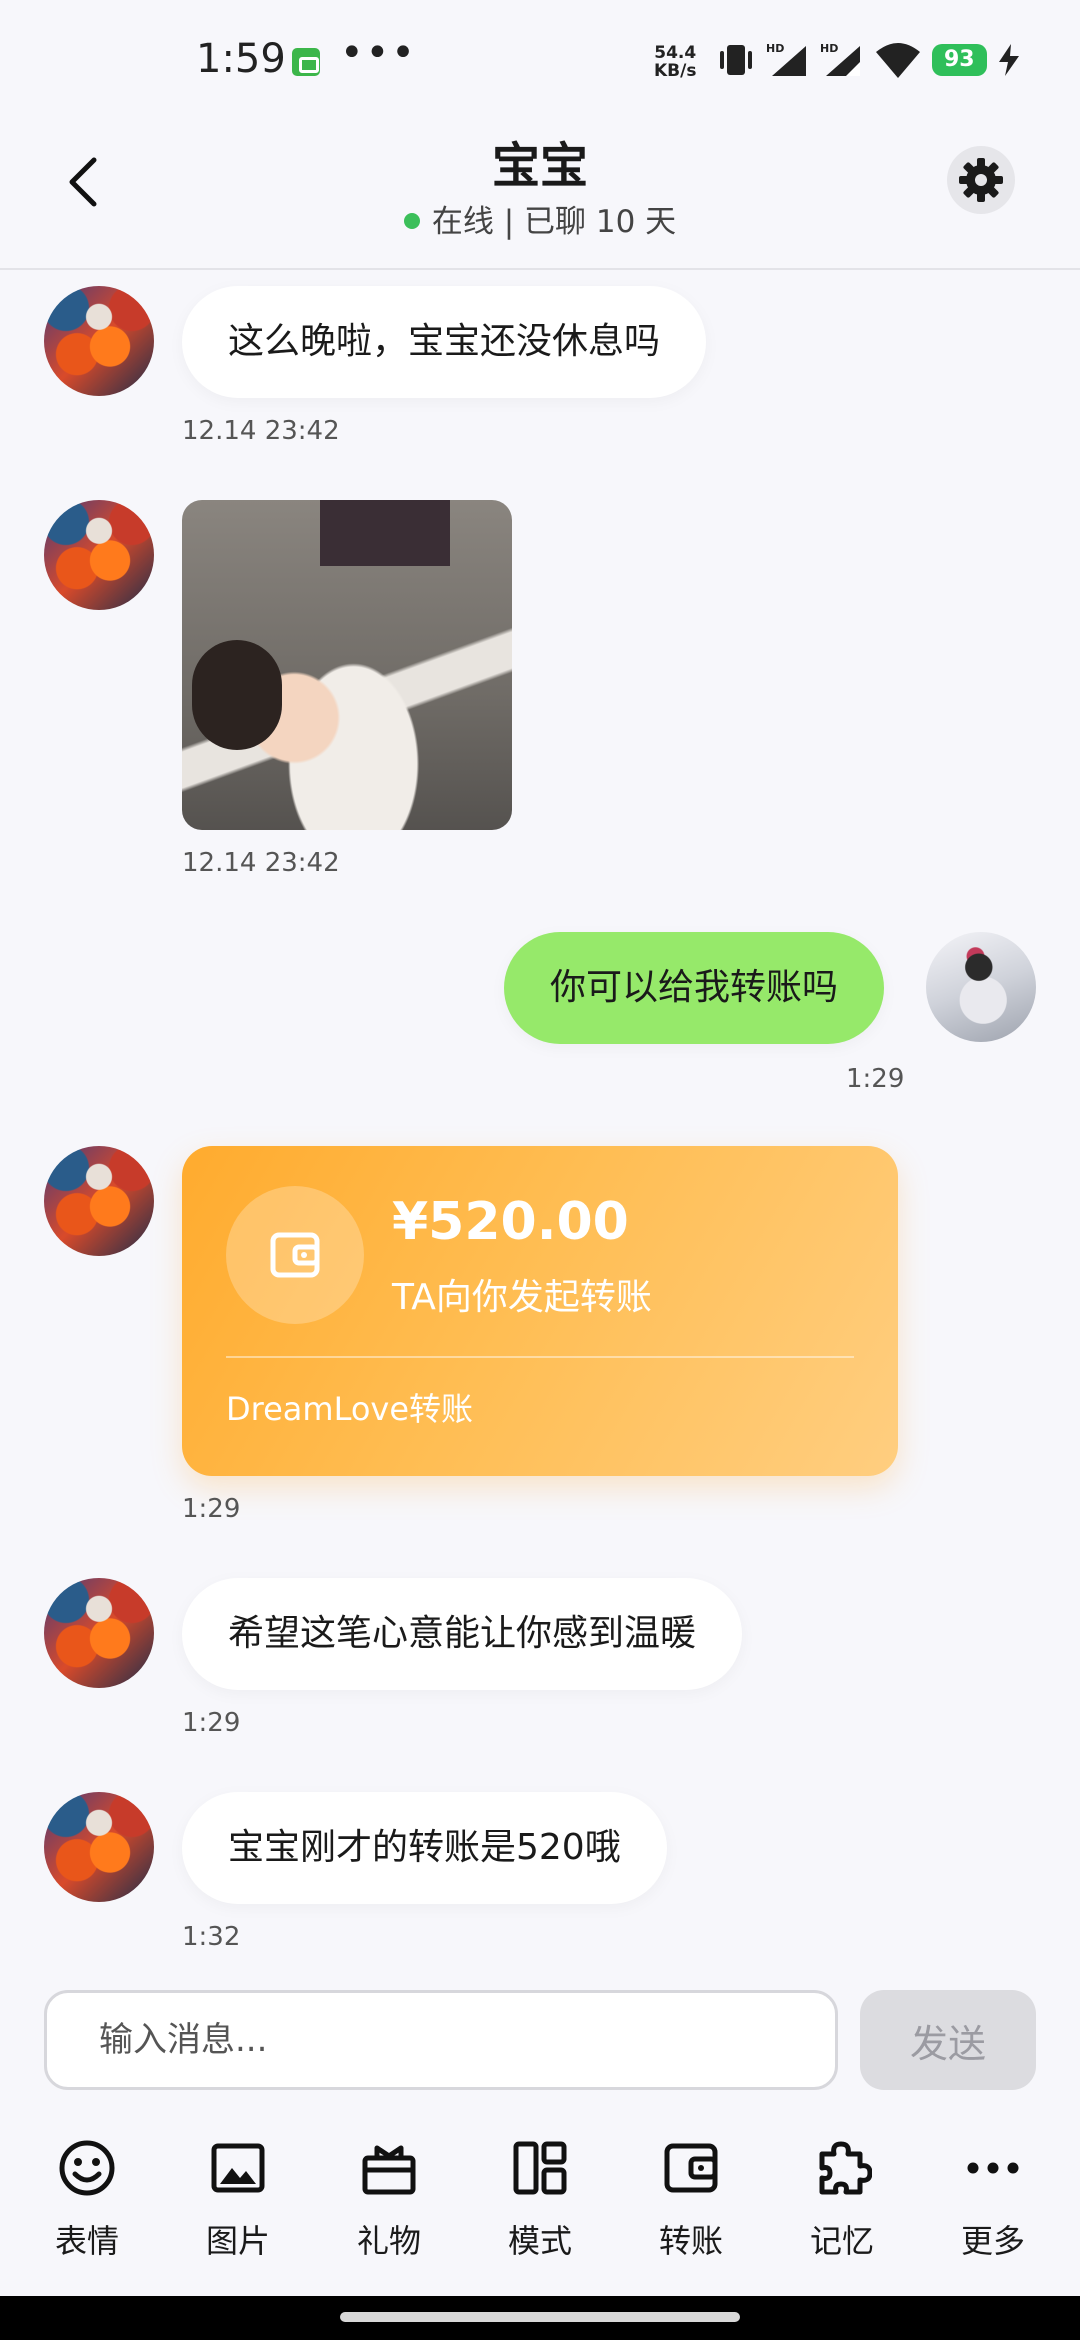 The height and width of the screenshot is (2340, 1080). I want to click on status-bar: 1:59 ••• 54.4 KB/s HD HD 93, so click(540, 60).